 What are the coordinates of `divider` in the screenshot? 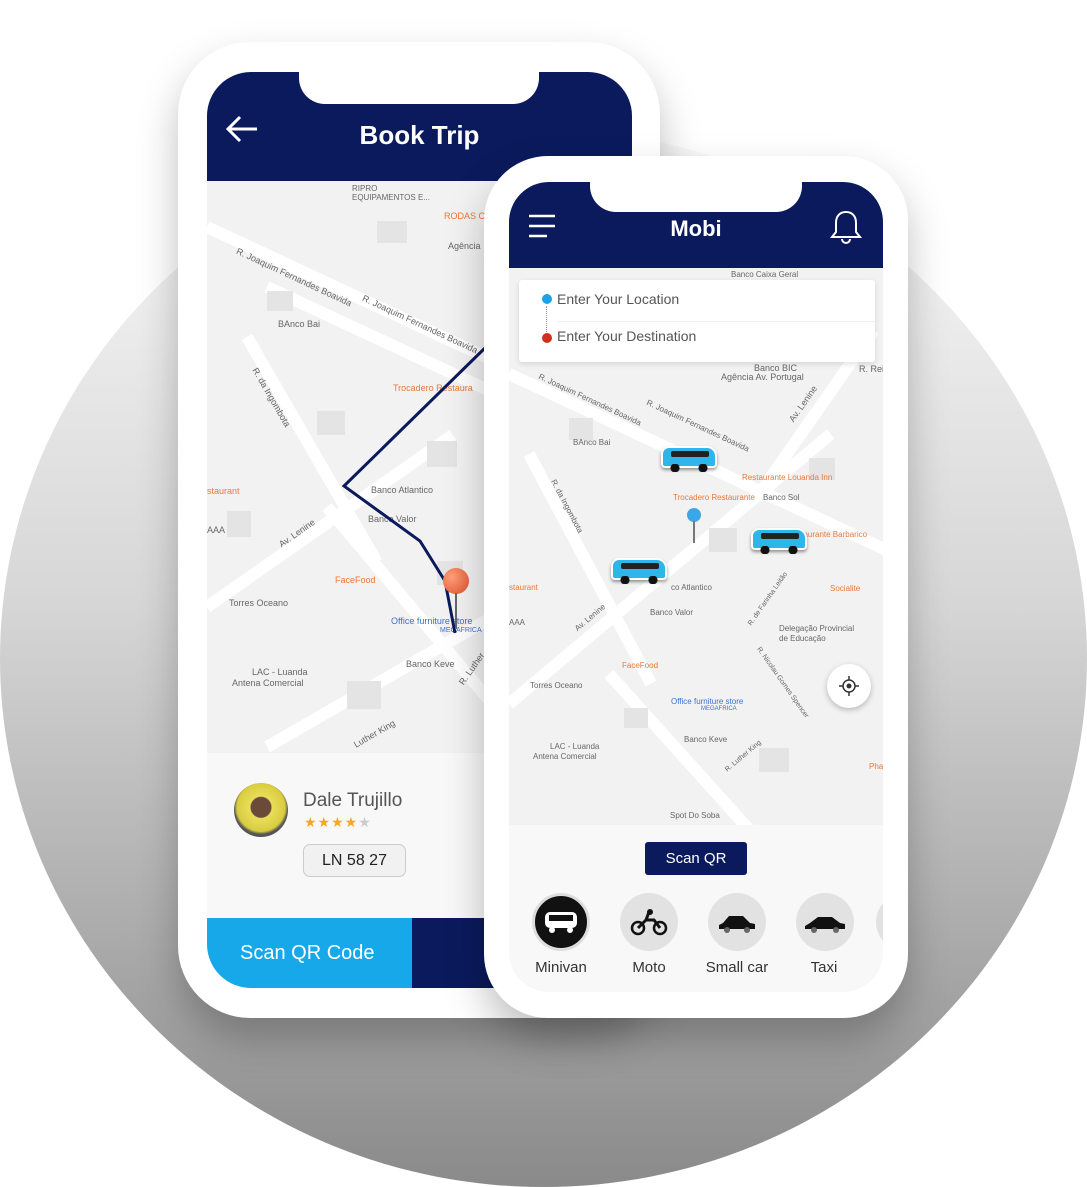 It's located at (716, 321).